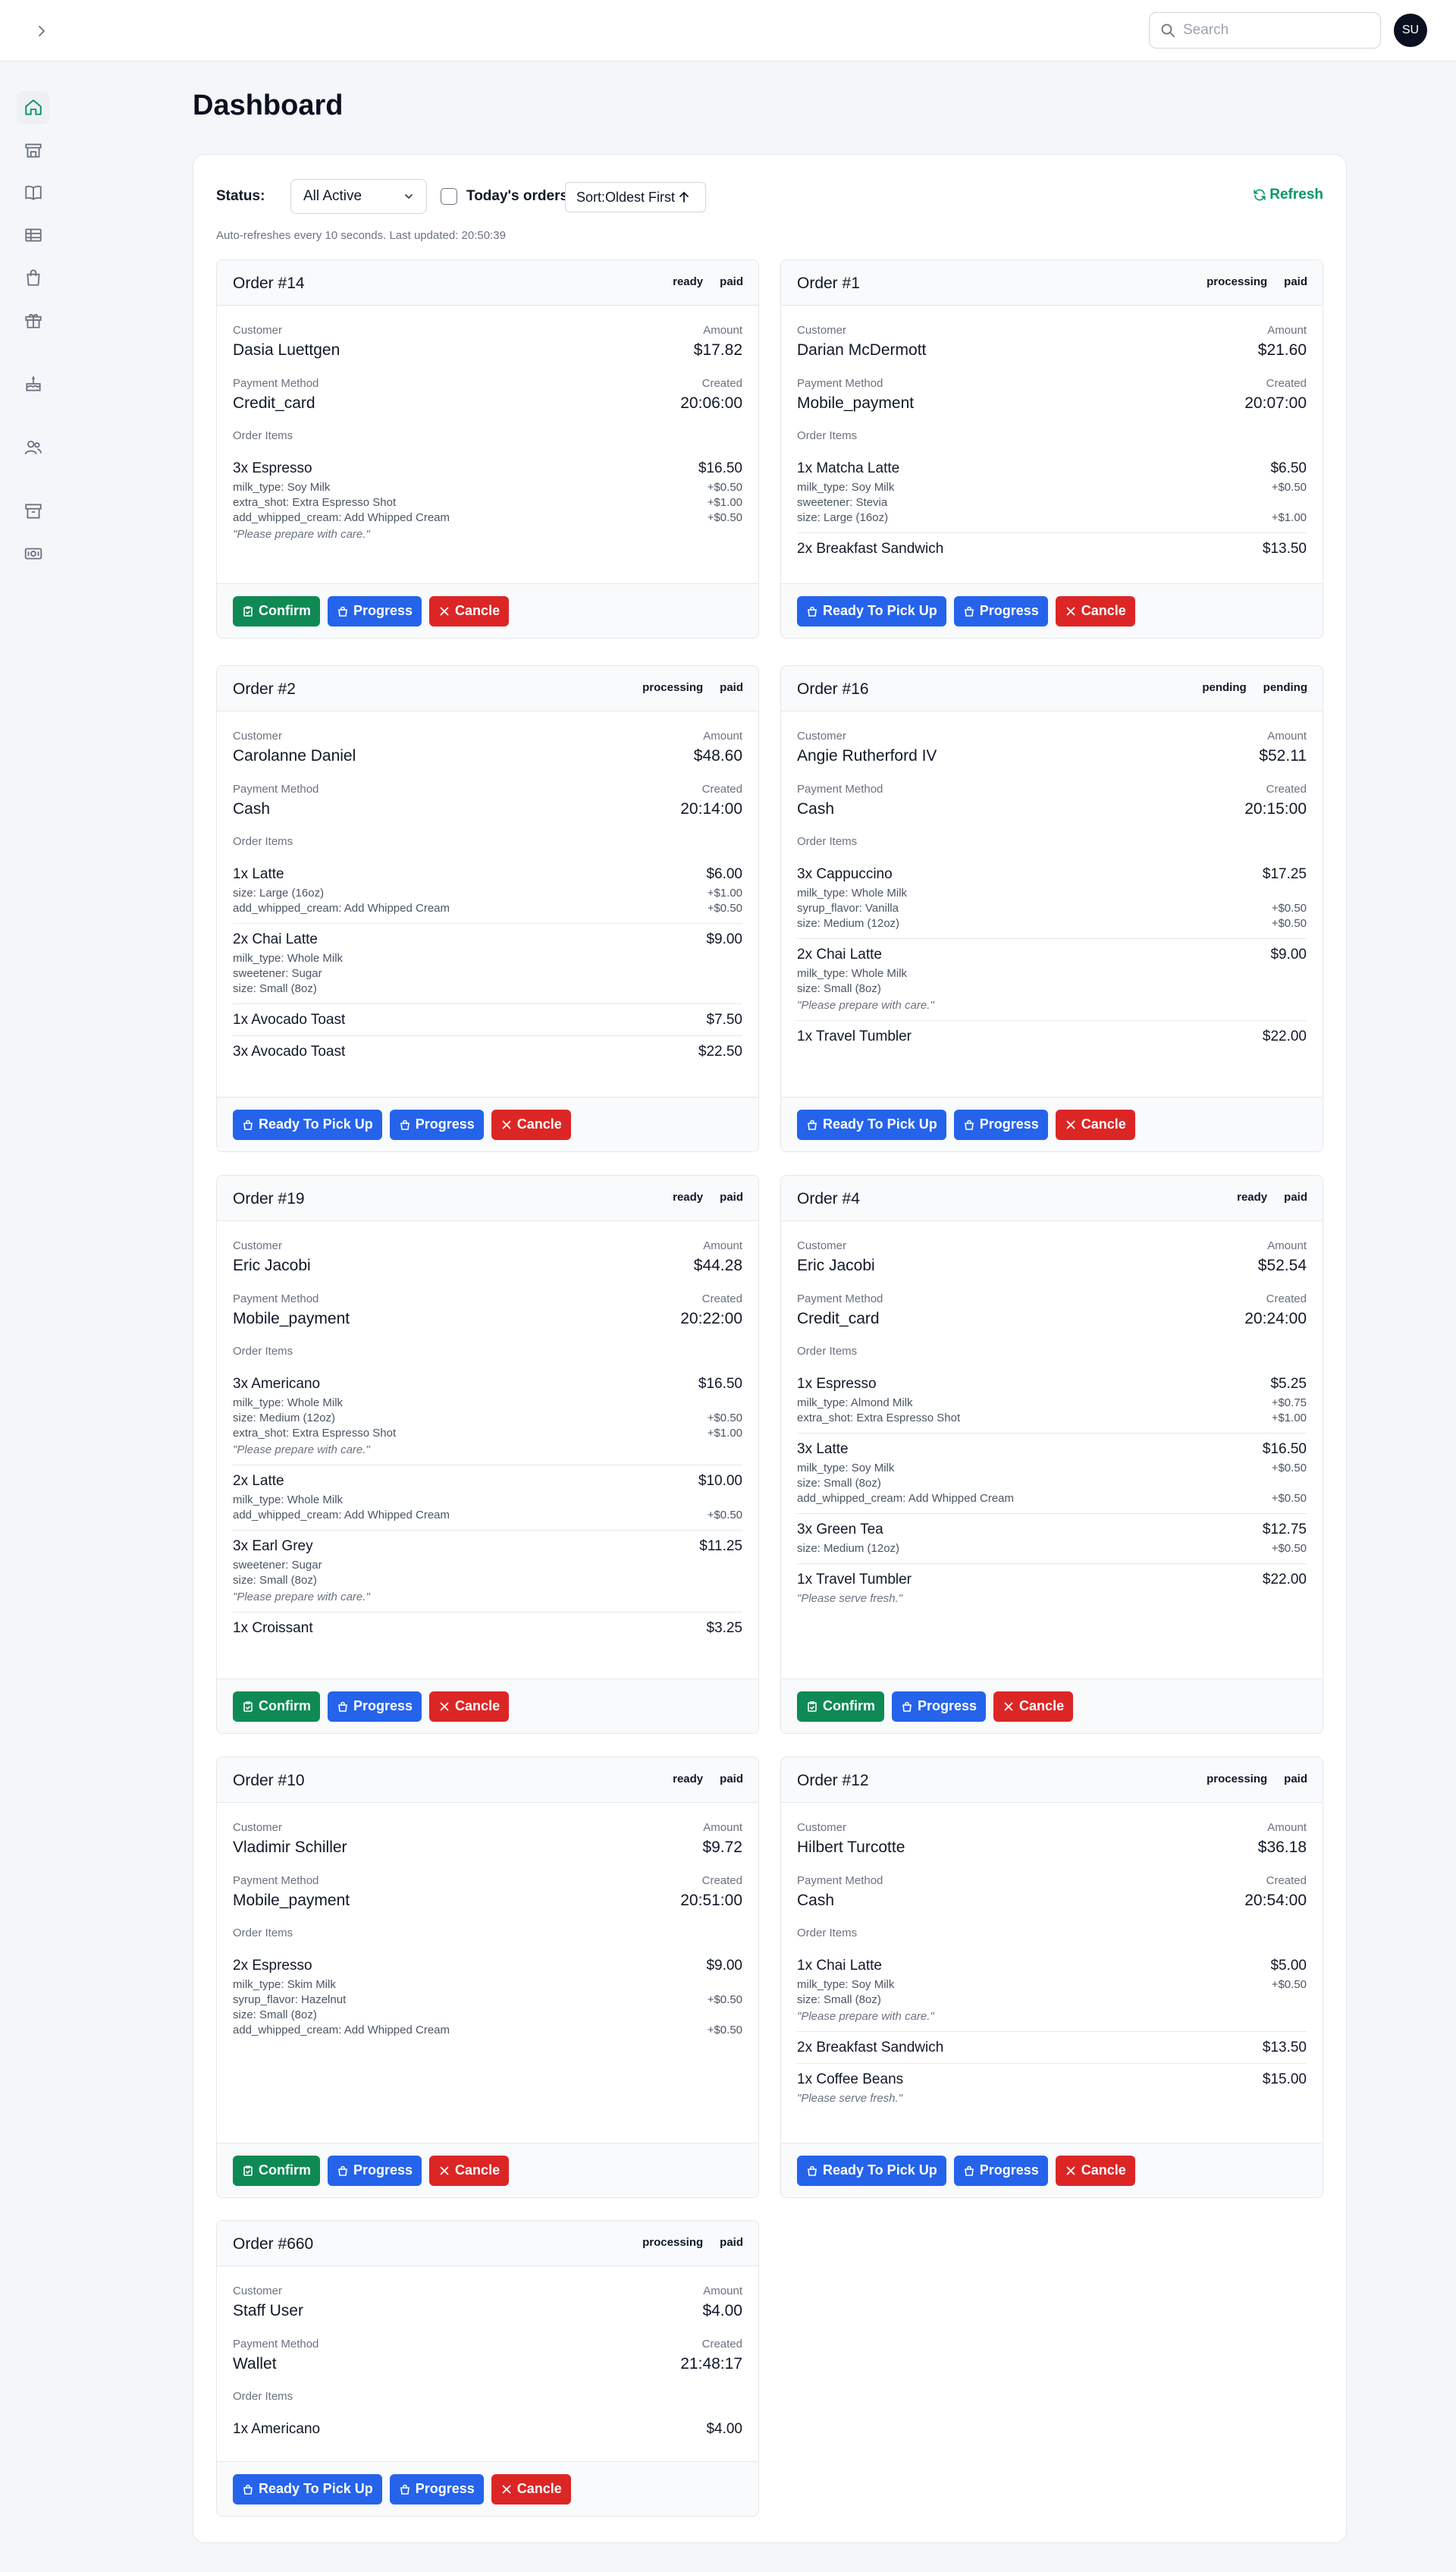 The height and width of the screenshot is (2572, 1456). What do you see at coordinates (487, 1020) in the screenshot?
I see `order-item: 1x Avocado Toast $7.50` at bounding box center [487, 1020].